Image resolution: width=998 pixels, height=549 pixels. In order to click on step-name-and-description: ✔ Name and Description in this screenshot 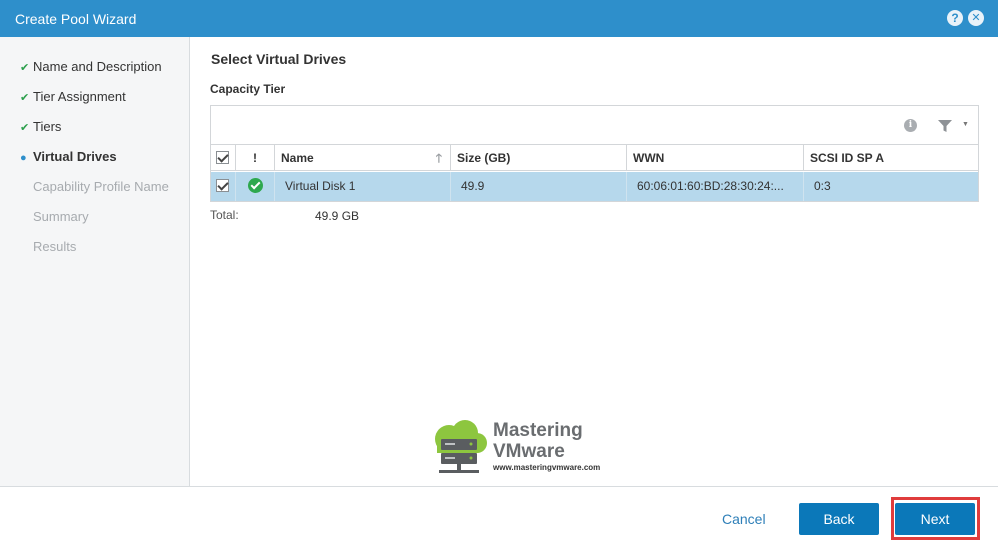, I will do `click(91, 66)`.